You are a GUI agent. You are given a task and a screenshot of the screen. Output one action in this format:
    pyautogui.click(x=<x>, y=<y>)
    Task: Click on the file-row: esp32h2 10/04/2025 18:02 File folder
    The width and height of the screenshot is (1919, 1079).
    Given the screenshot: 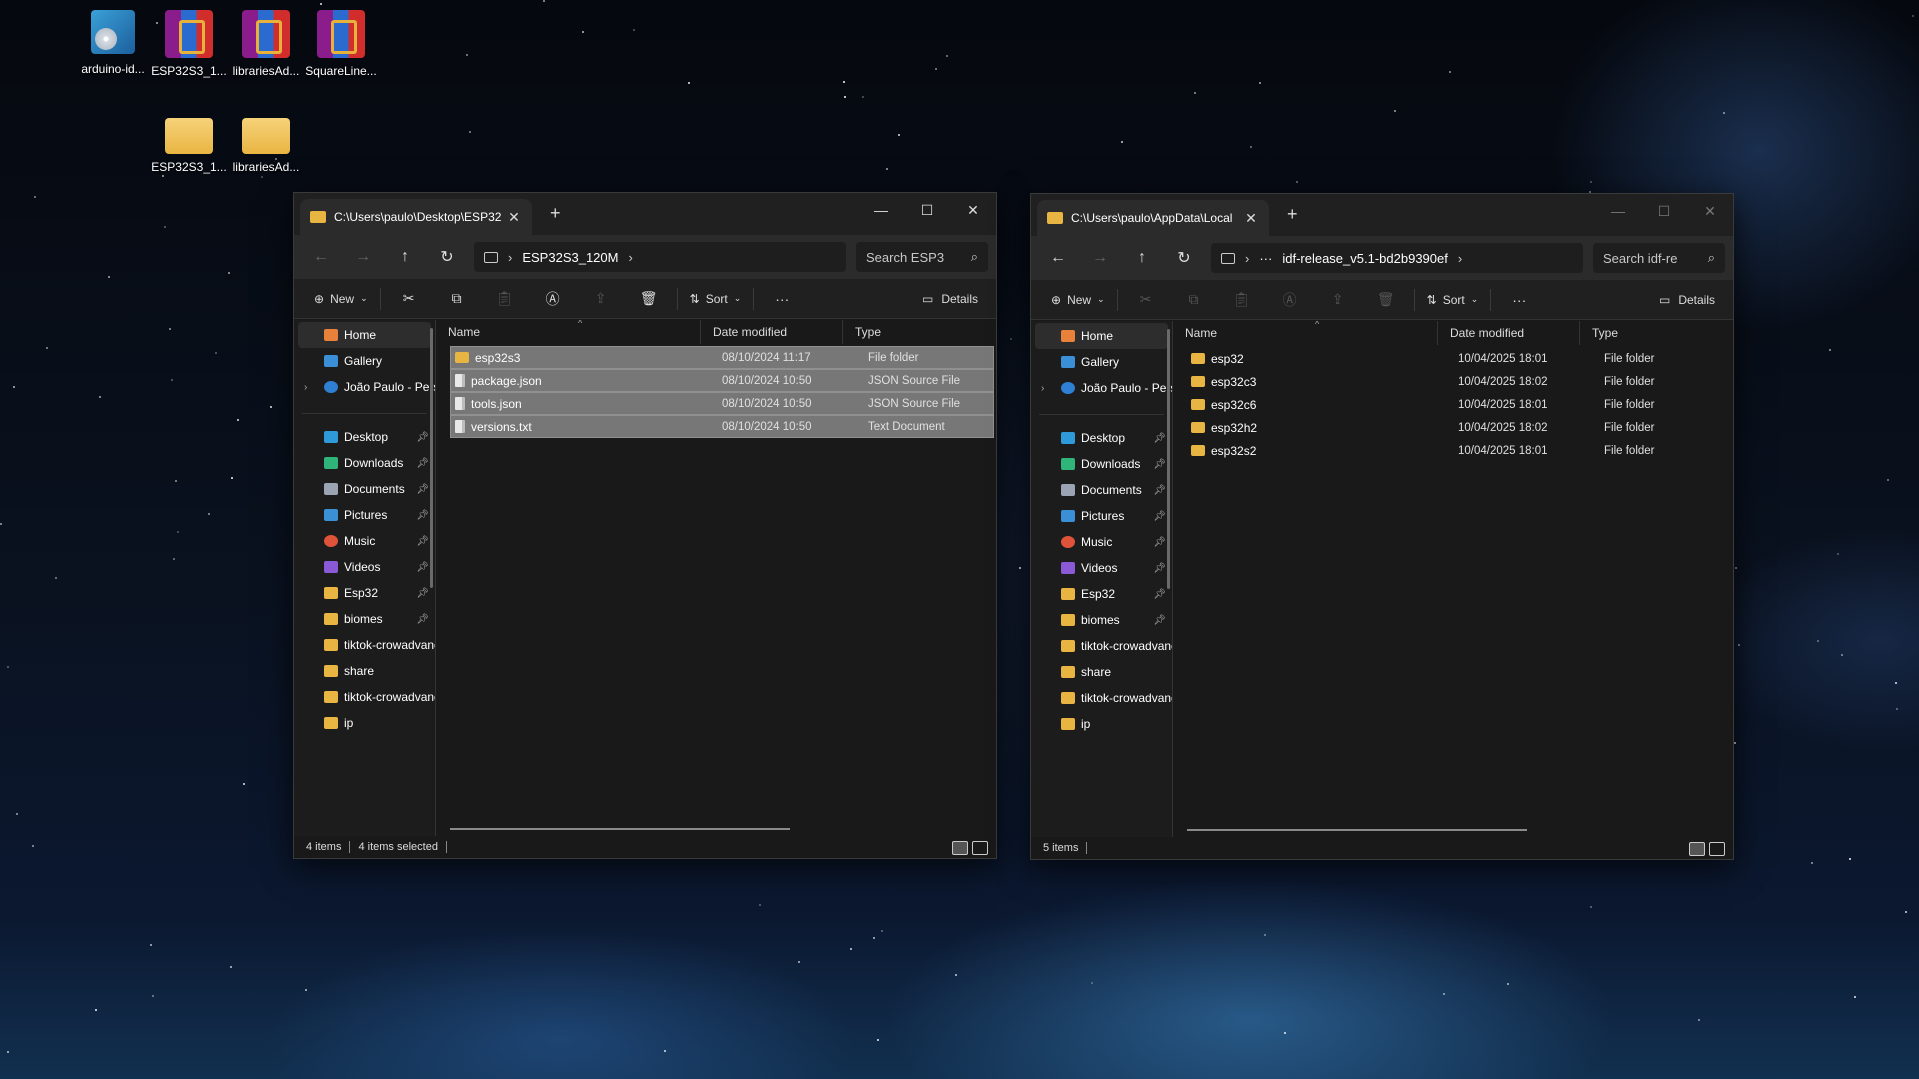 What is the action you would take?
    pyautogui.click(x=1459, y=427)
    